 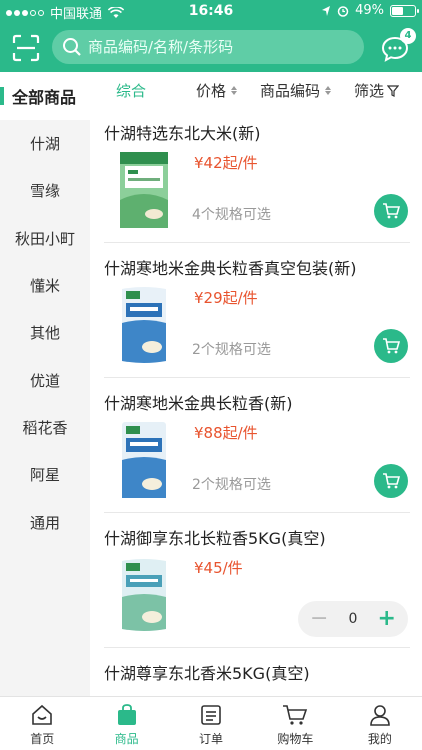 I want to click on status-bar: 中国联通 16:46 49%, so click(x=211, y=11).